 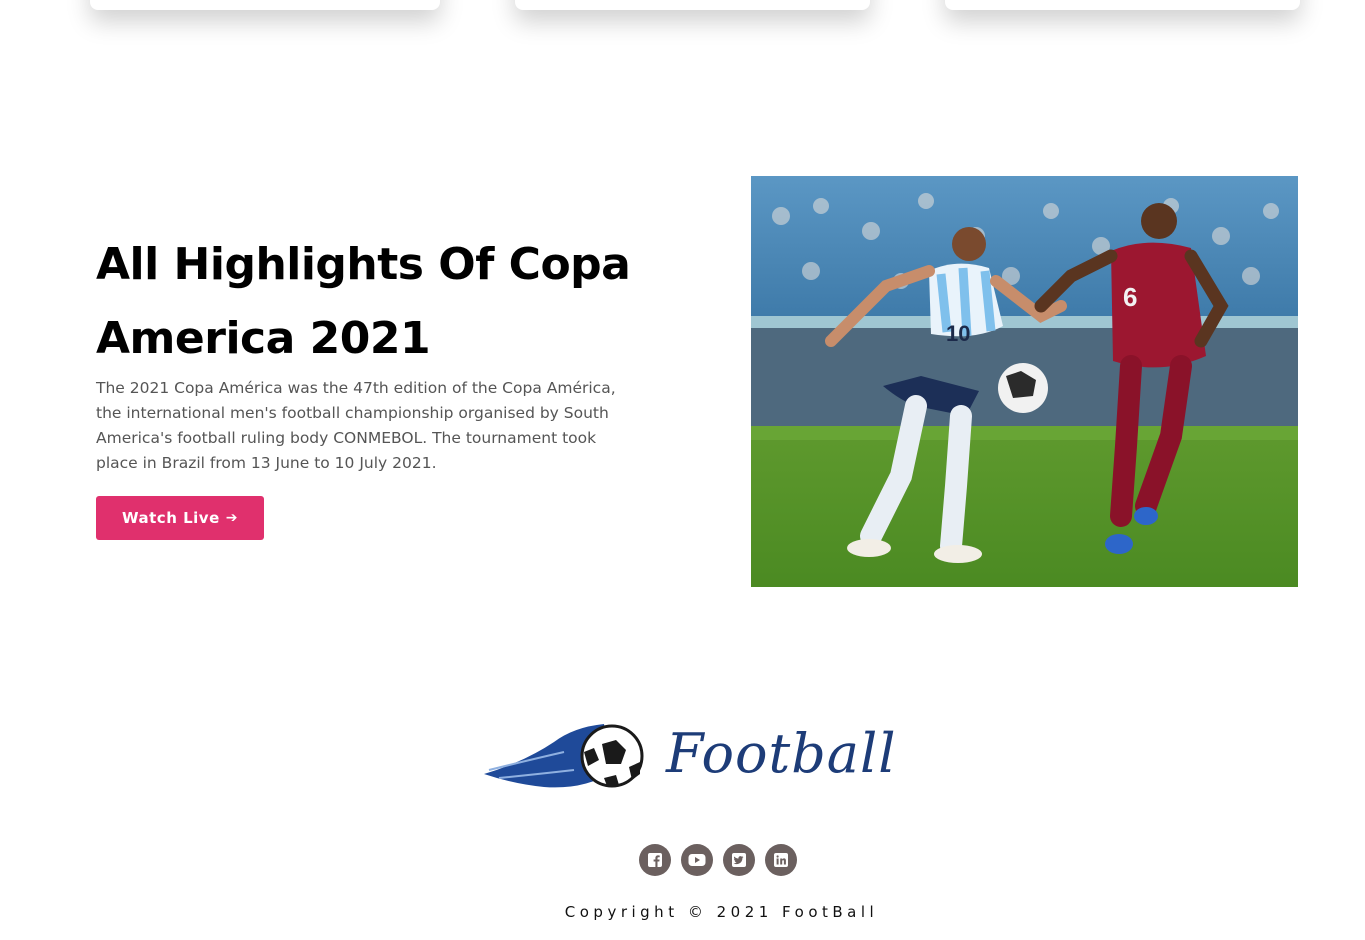 I want to click on jersey-number-6: 6, so click(x=1130, y=297).